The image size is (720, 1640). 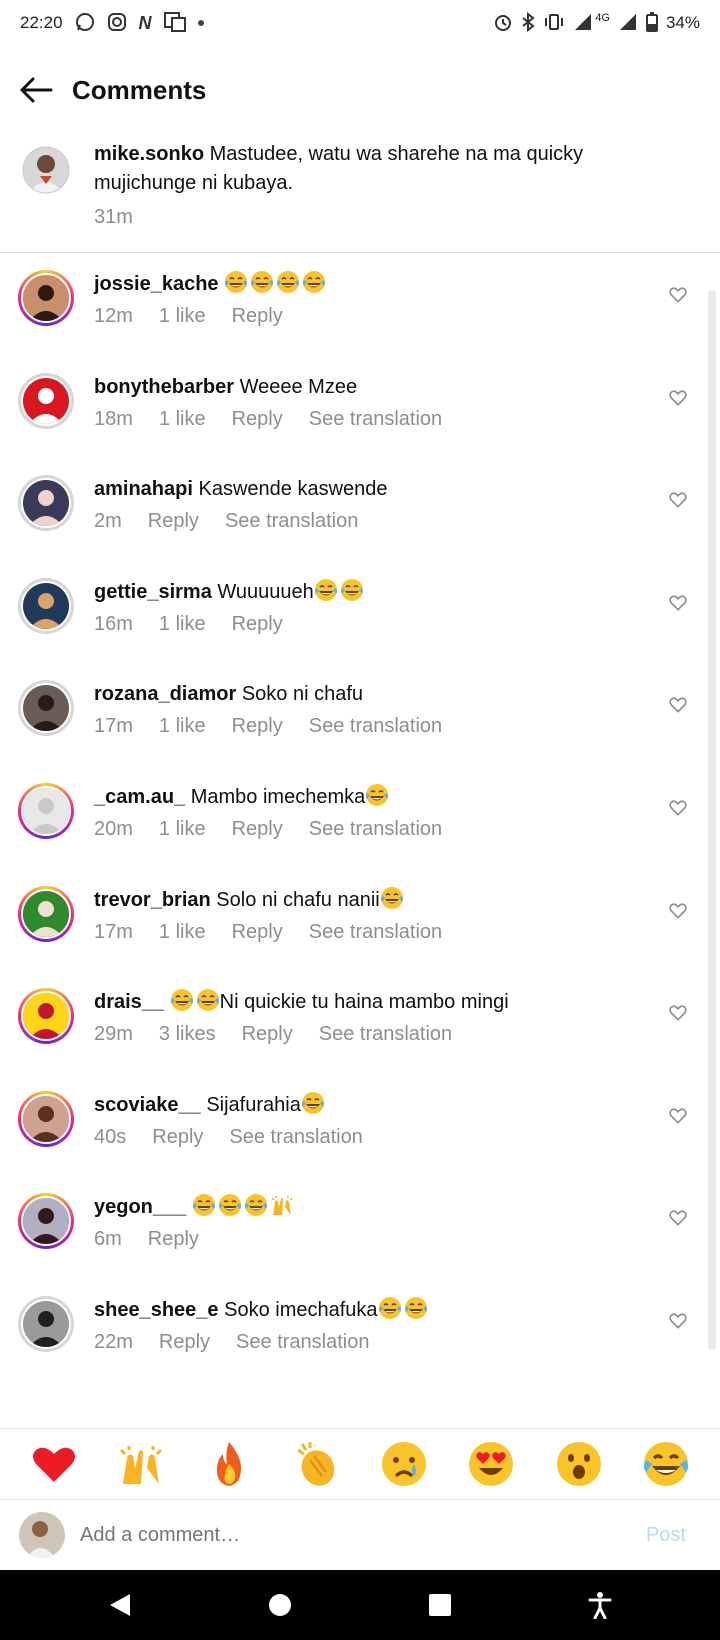 What do you see at coordinates (54, 1464) in the screenshot?
I see `reaction-red-heart-button` at bounding box center [54, 1464].